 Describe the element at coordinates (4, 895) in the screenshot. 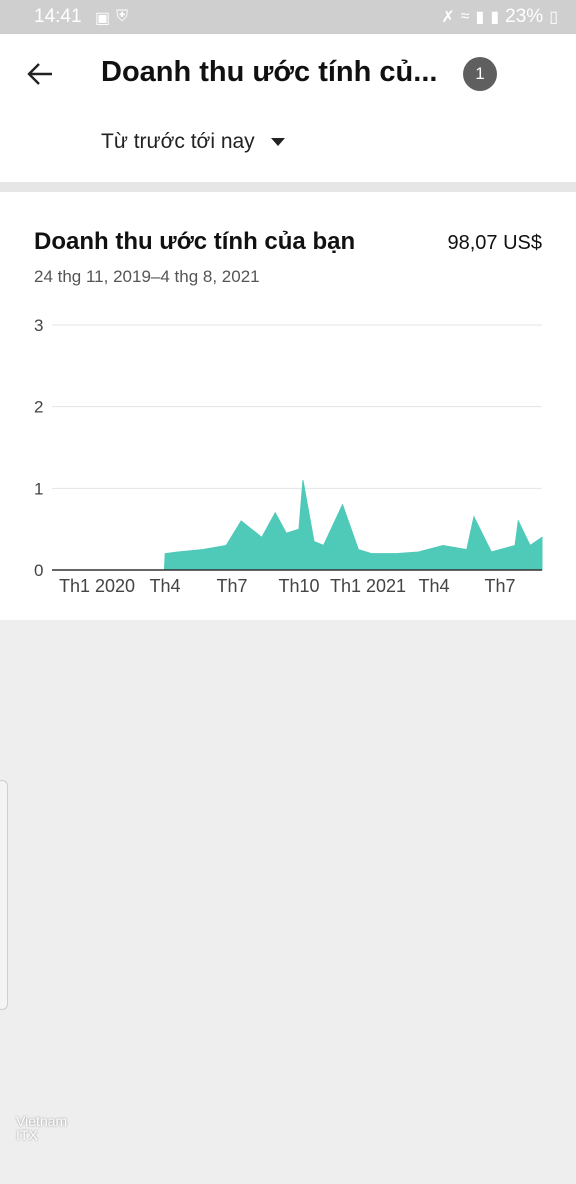

I see `side-panel-handle` at that location.